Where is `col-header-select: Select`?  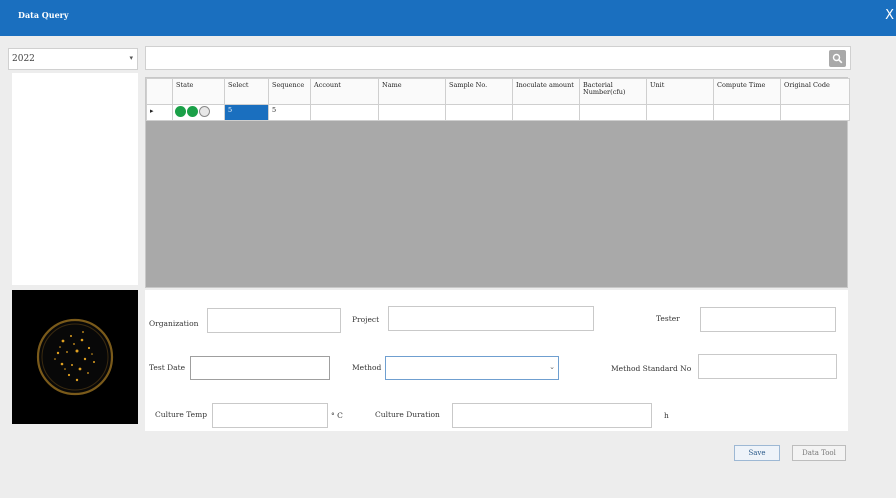 col-header-select: Select is located at coordinates (246, 91).